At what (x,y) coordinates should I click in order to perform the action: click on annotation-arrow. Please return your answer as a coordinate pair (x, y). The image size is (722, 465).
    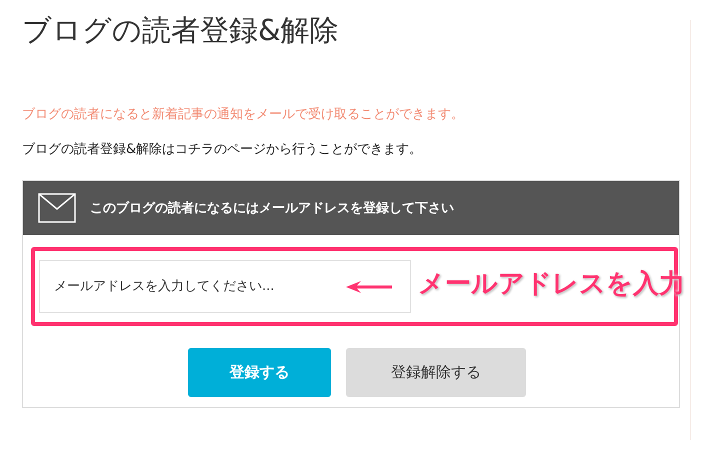
    Looking at the image, I should click on (369, 287).